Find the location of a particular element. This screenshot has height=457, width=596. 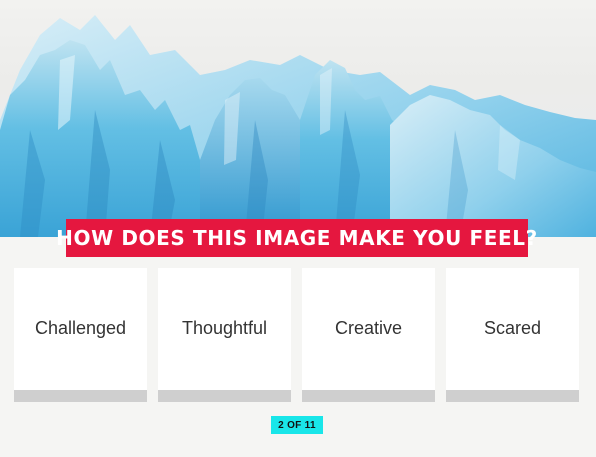

progress-text: 2 OF 11 is located at coordinates (297, 425).